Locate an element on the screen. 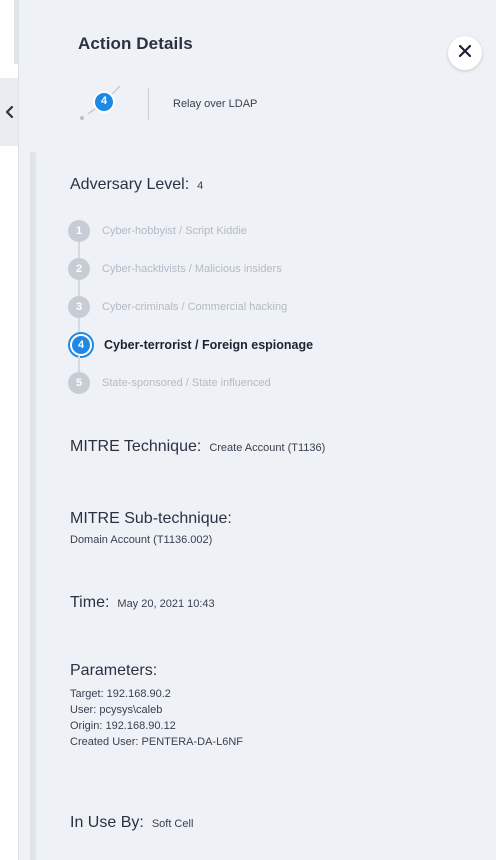  mitre-technique-heading: MITRE Technique: Create Account (T1136) is located at coordinates (197, 447).